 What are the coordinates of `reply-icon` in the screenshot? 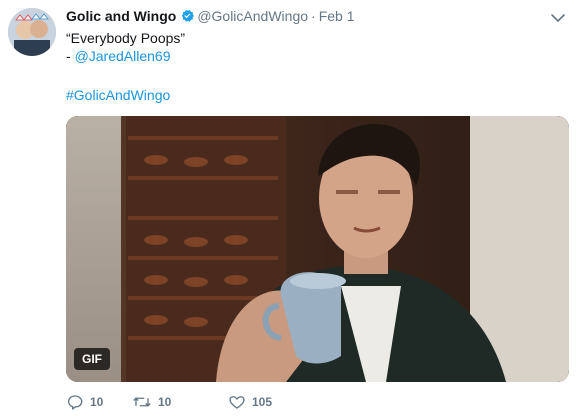 It's located at (75, 402).